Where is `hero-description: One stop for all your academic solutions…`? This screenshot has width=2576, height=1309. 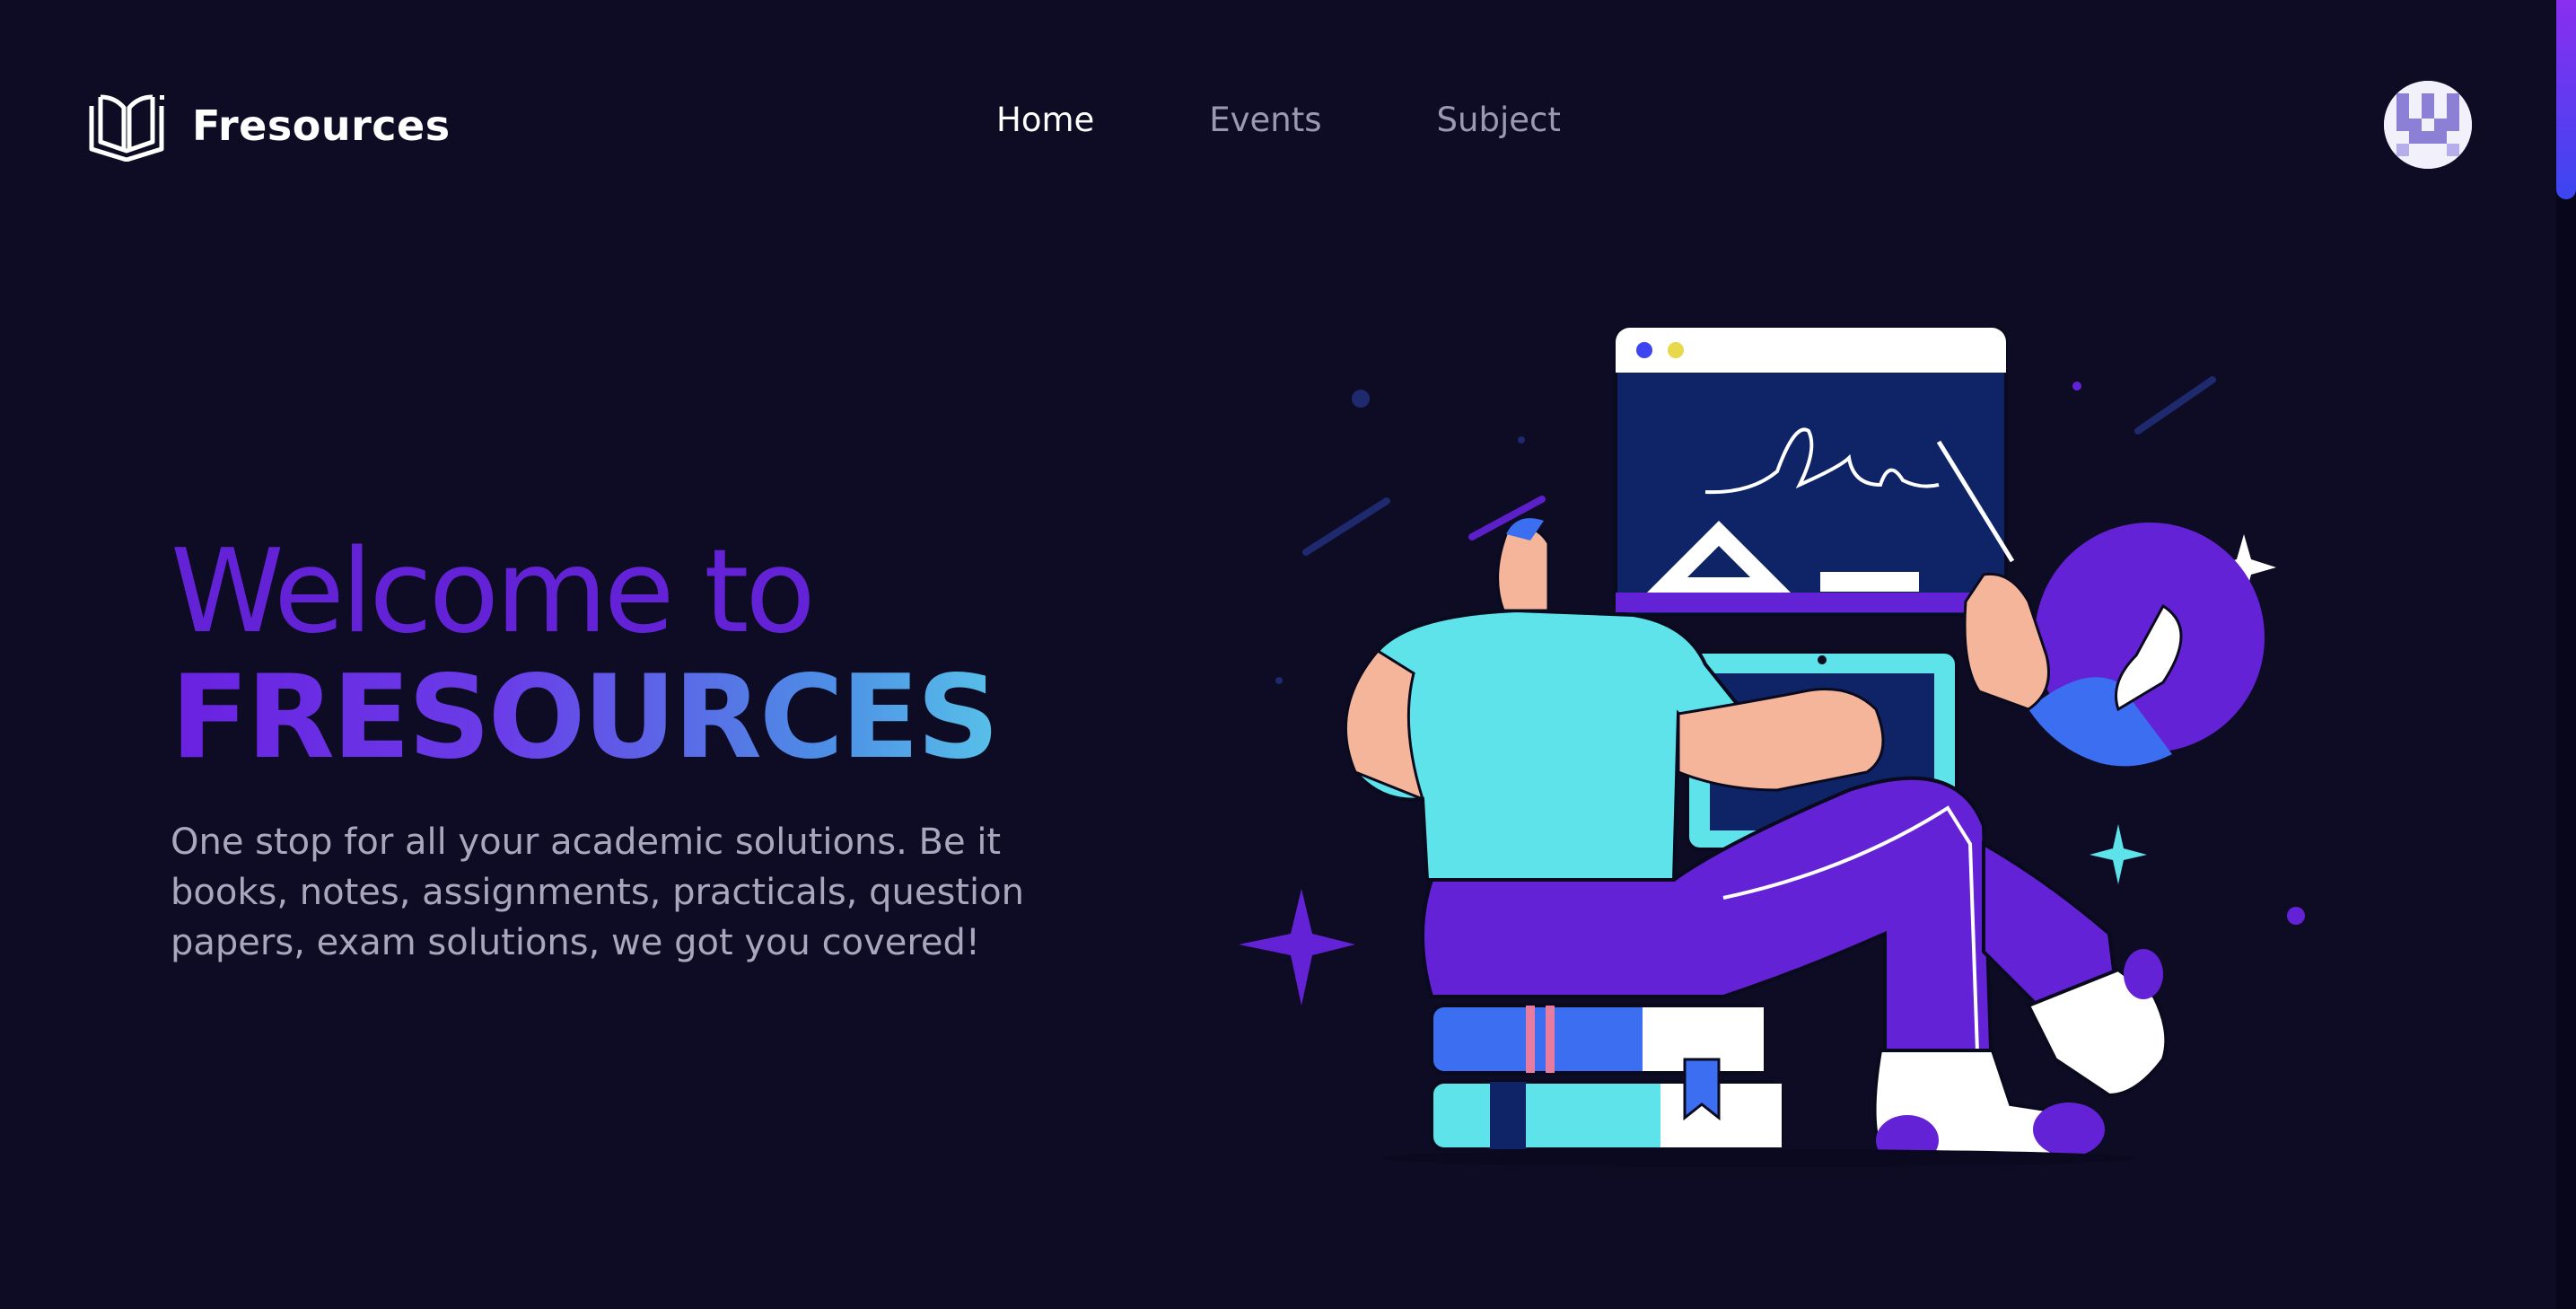 hero-description: One stop for all your academic solutions… is located at coordinates (597, 892).